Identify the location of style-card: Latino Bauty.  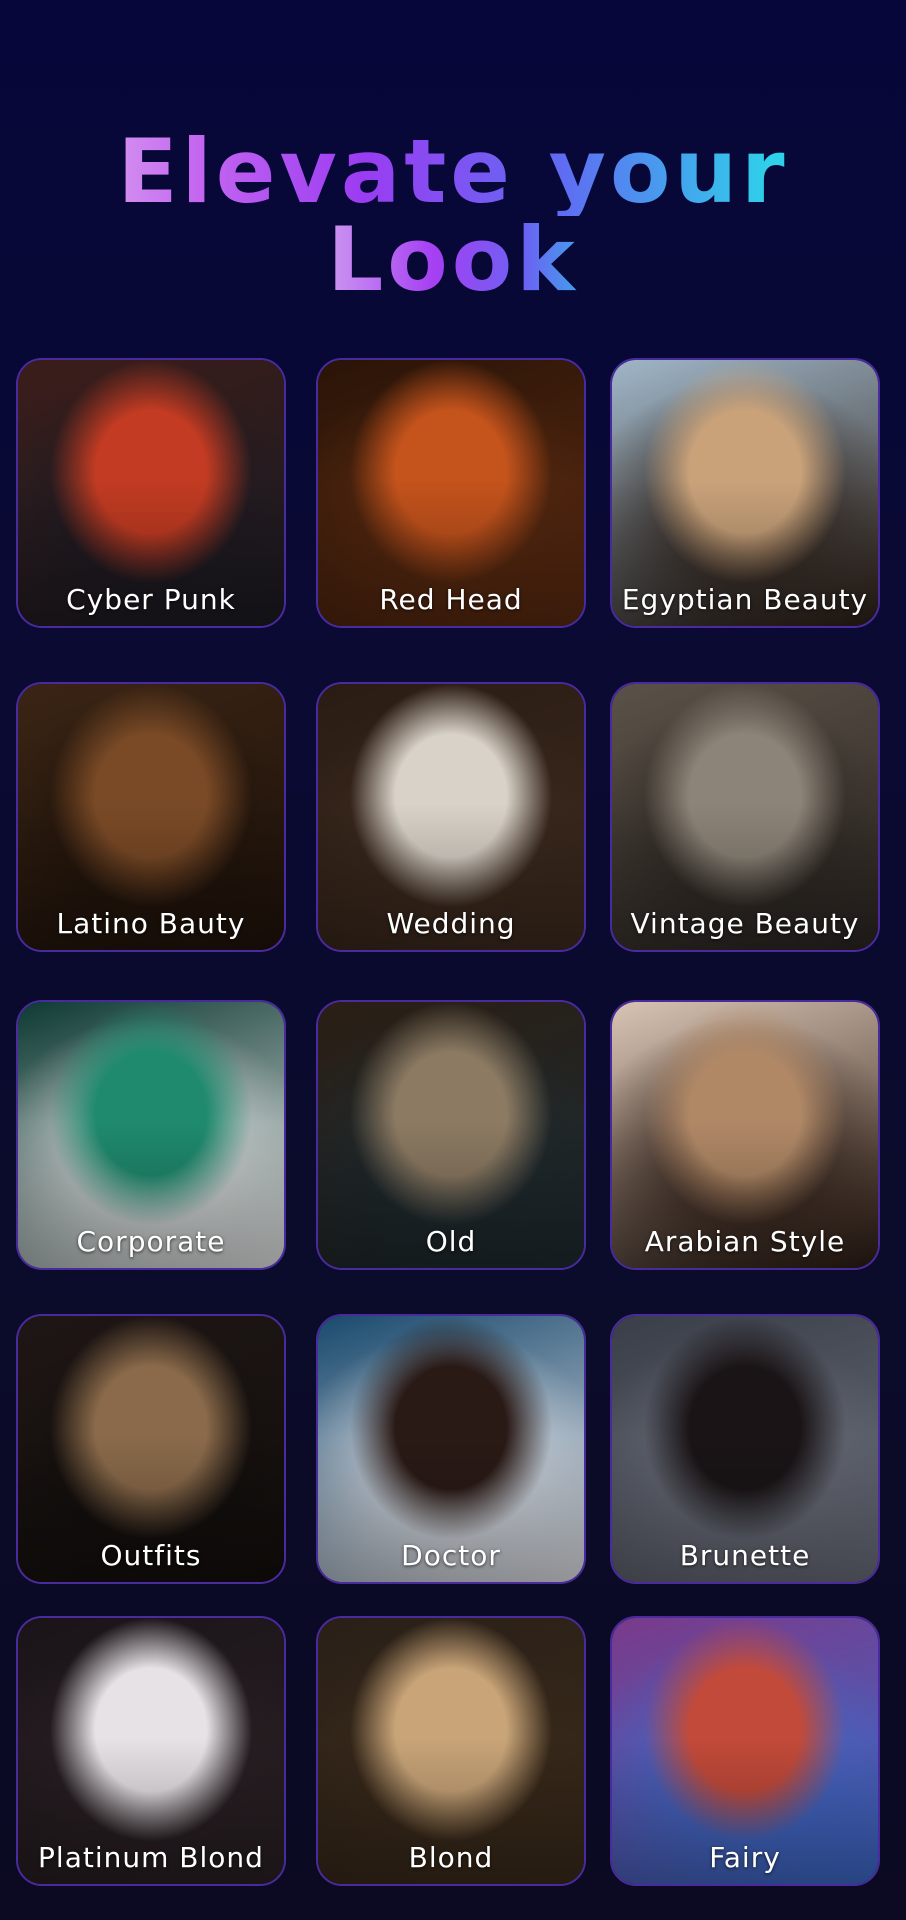
(151, 817).